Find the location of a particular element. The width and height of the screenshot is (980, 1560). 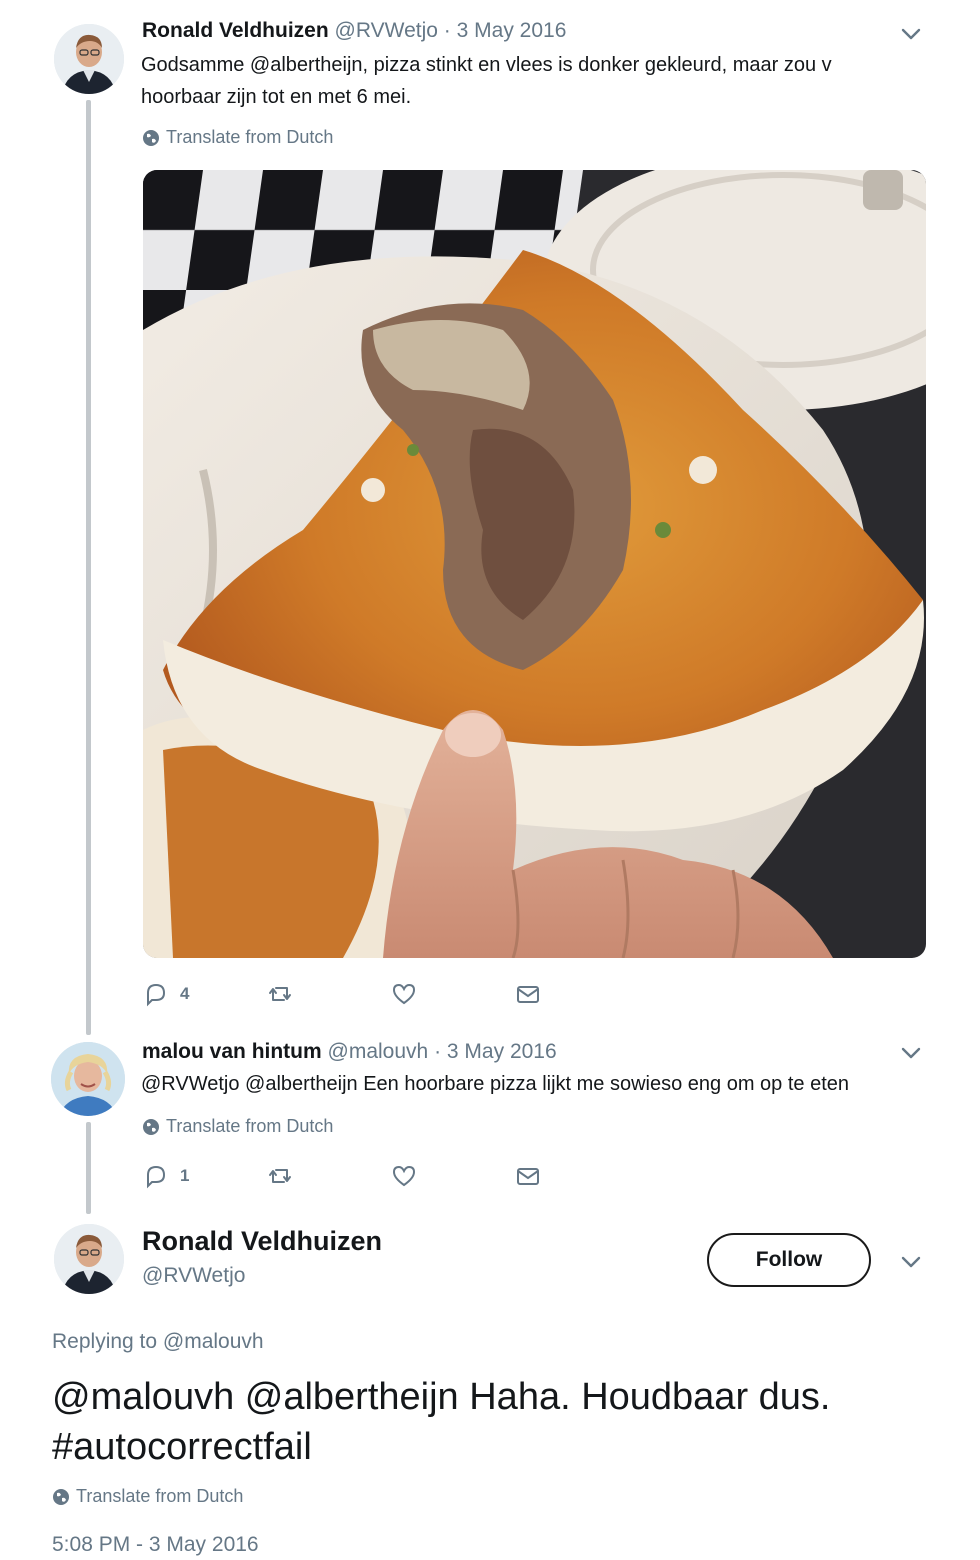

replying-to: Replying to @malouvh is located at coordinates (158, 1342).